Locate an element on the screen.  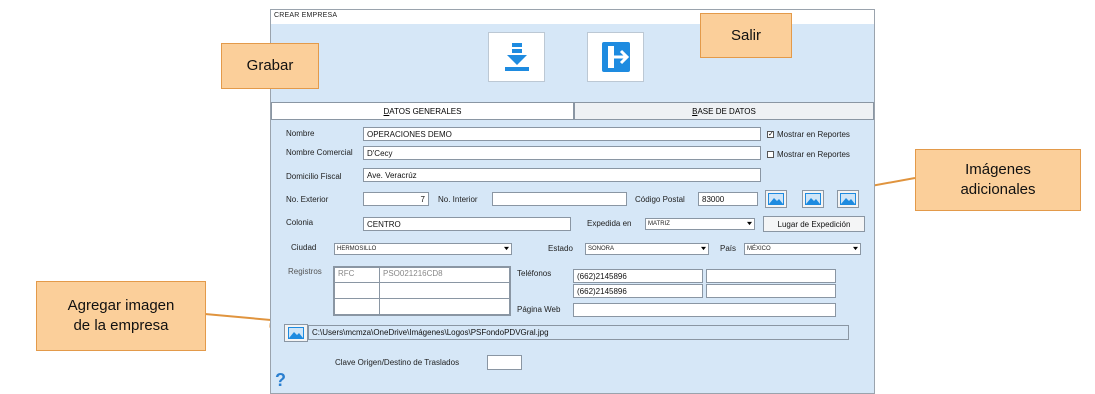
exit-door-icon is located at coordinates (615, 57).